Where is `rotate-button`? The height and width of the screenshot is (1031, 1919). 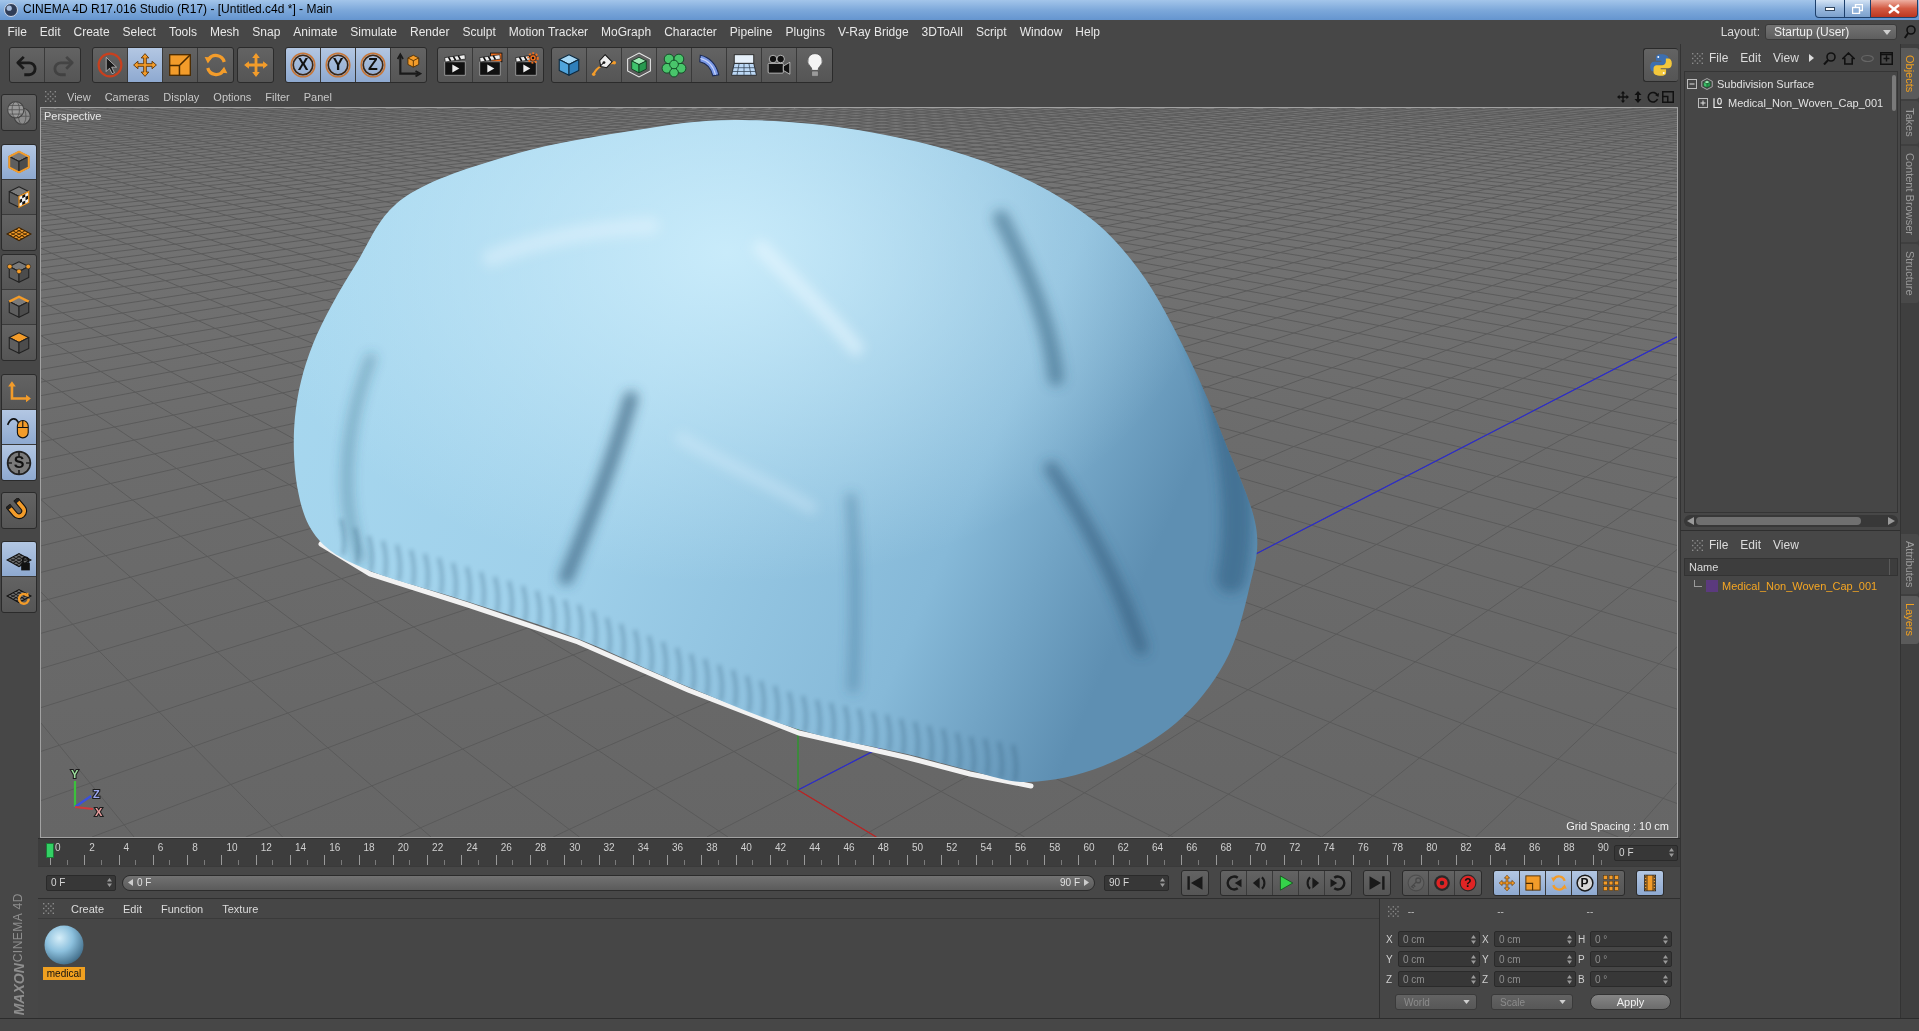
rotate-button is located at coordinates (215, 65).